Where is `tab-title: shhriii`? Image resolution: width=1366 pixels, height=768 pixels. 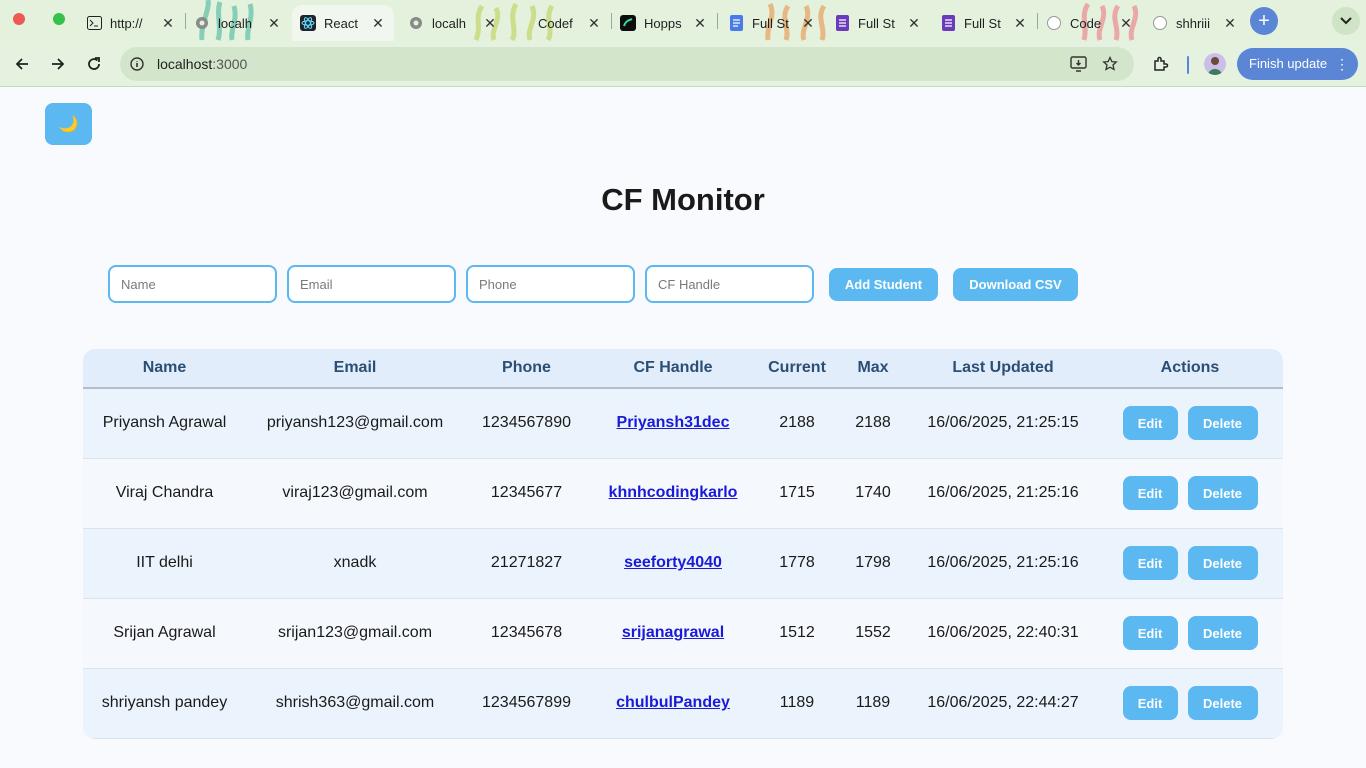
tab-title: shhriii is located at coordinates (1193, 23).